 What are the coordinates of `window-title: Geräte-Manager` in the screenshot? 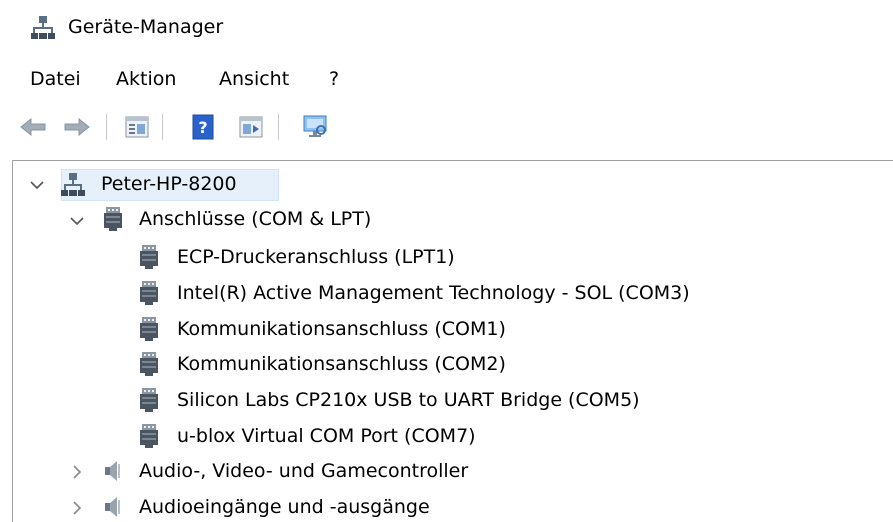 It's located at (146, 27).